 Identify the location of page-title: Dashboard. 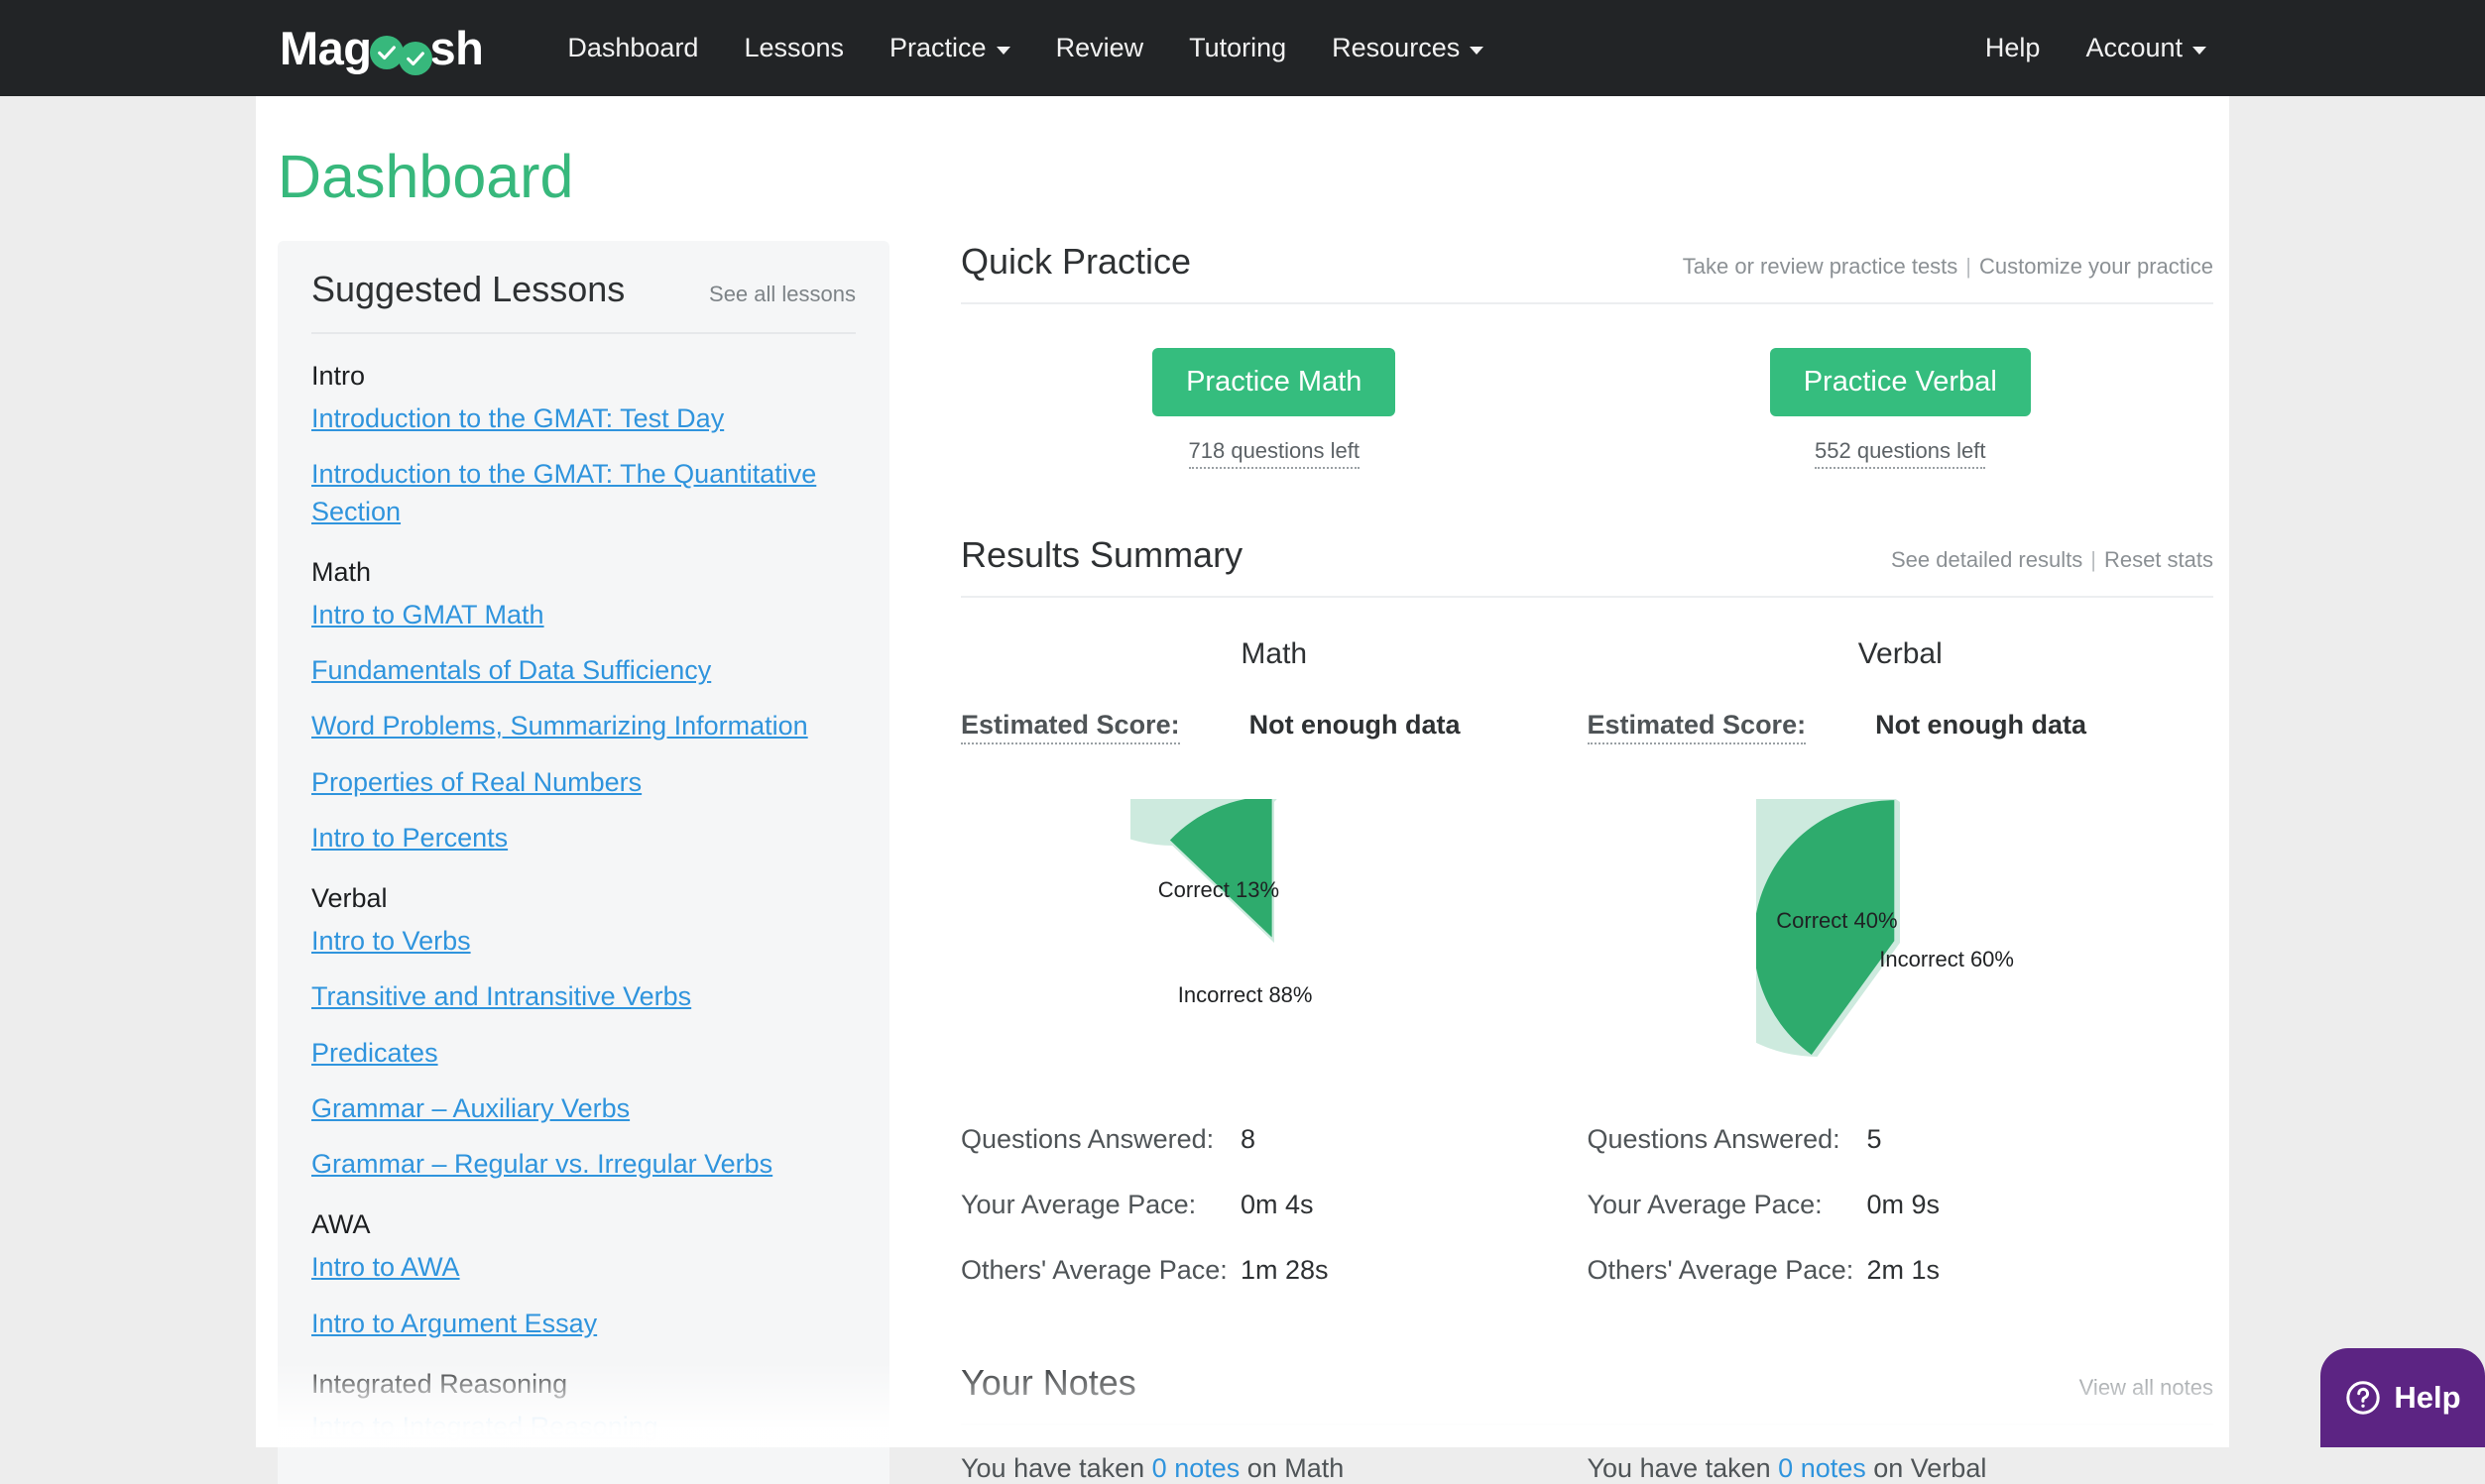
(1242, 153).